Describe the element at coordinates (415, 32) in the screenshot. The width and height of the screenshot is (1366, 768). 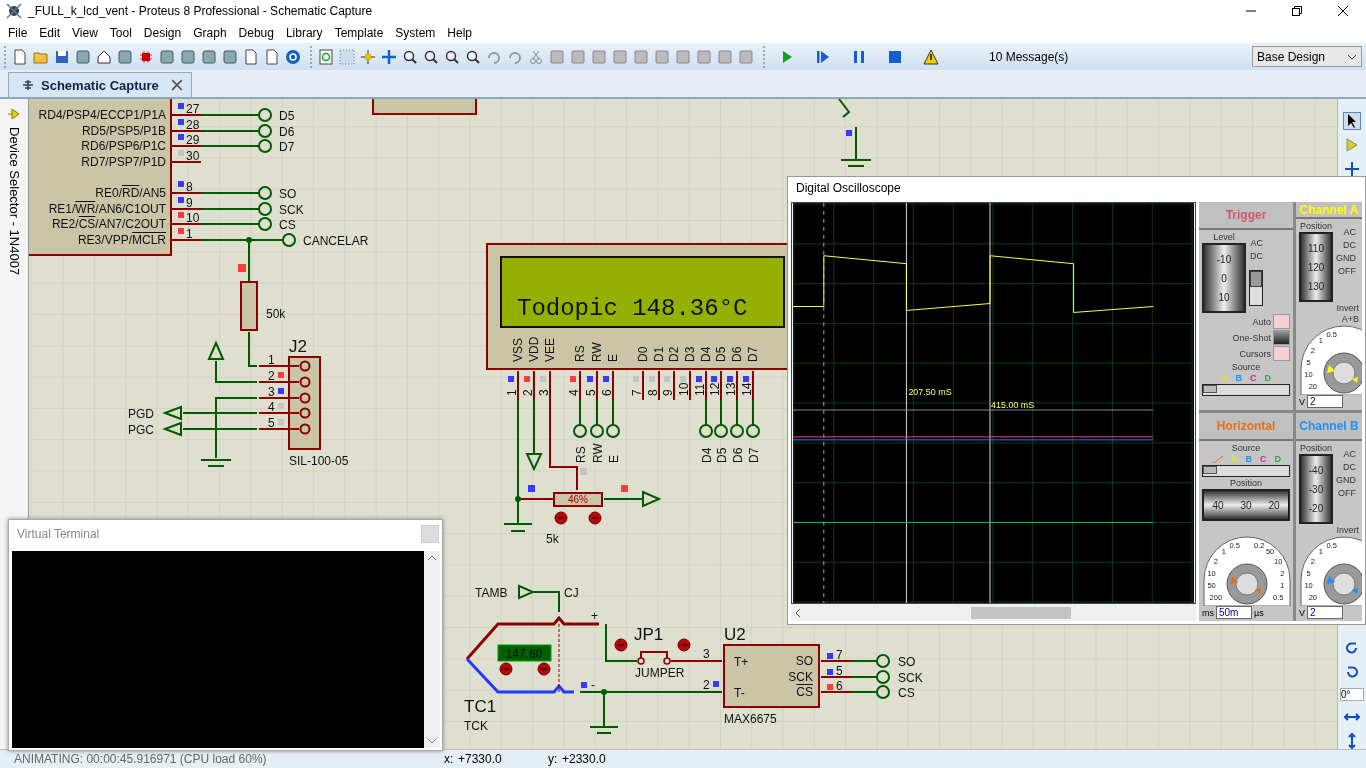
I see `menu-item: System` at that location.